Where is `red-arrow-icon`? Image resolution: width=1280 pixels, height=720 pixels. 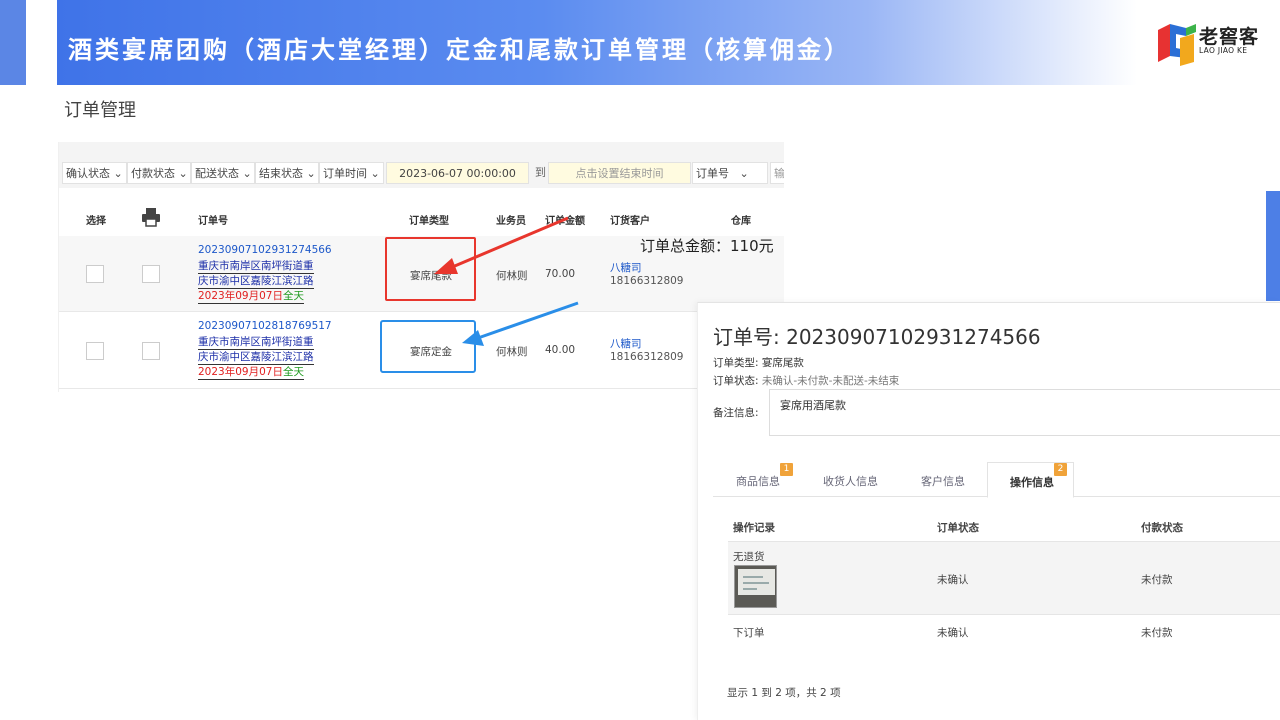
red-arrow-icon is located at coordinates (501, 245).